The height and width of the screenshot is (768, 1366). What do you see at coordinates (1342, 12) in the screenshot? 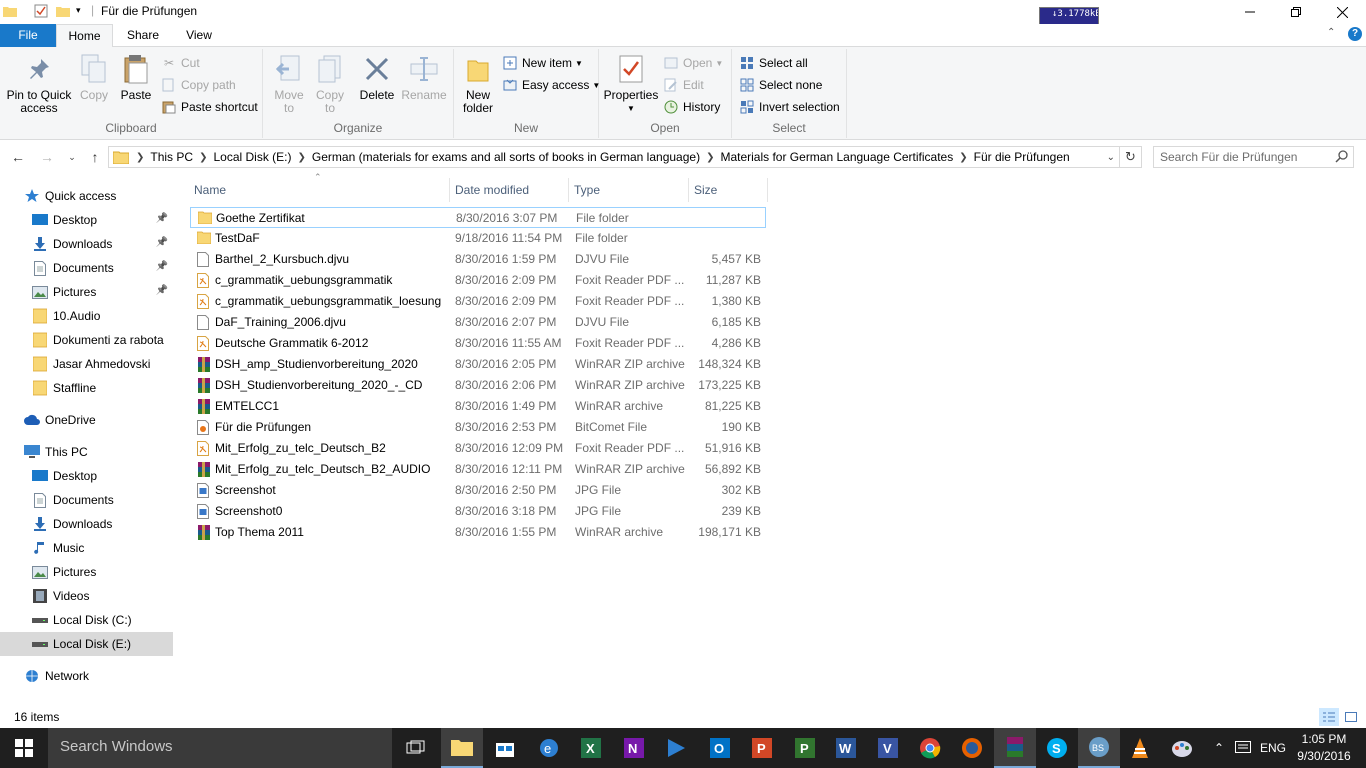
I see `close-button` at bounding box center [1342, 12].